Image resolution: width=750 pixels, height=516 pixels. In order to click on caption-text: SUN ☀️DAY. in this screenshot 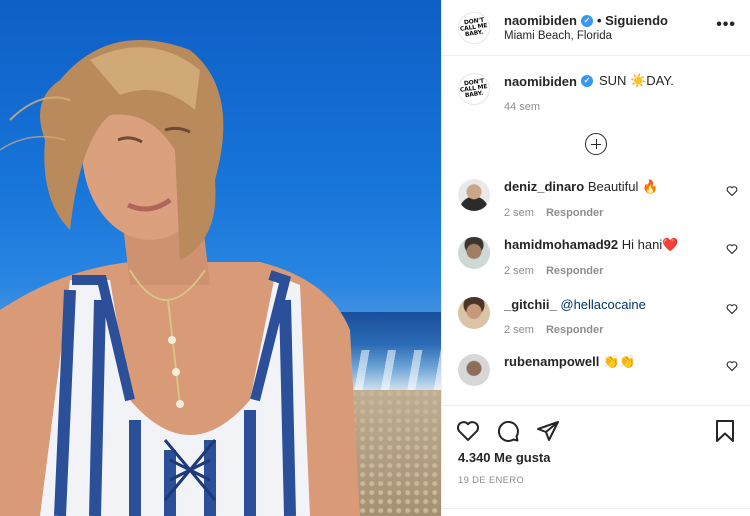, I will do `click(636, 80)`.